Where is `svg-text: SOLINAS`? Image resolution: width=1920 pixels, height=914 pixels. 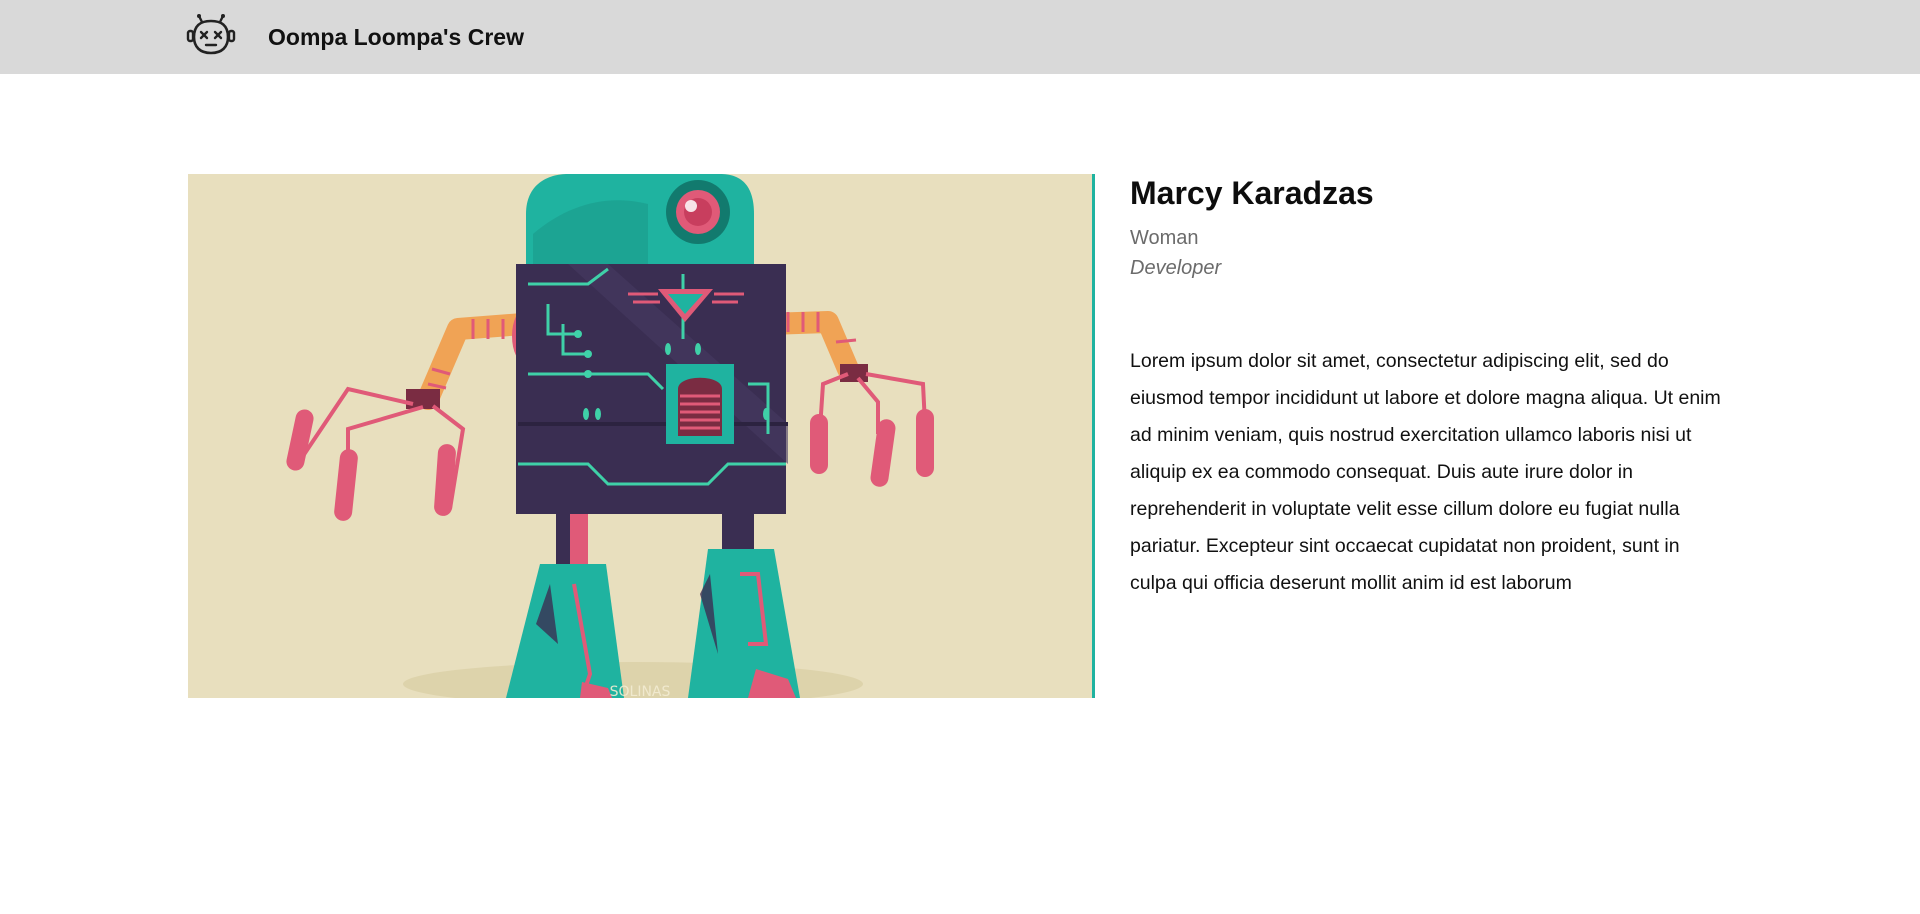
svg-text: SOLINAS is located at coordinates (640, 691).